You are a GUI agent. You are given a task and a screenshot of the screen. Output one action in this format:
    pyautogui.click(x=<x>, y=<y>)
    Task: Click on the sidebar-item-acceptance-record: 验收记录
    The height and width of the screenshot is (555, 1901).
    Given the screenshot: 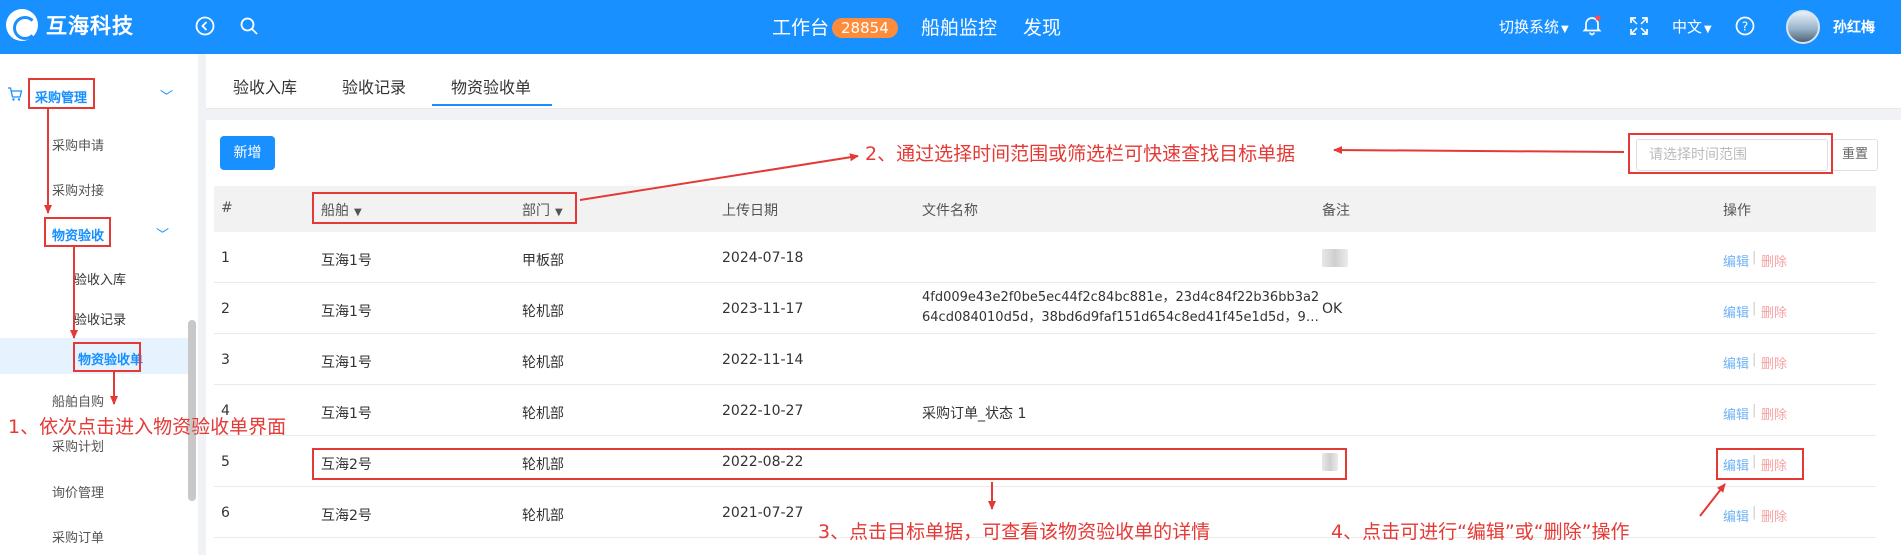 What is the action you would take?
    pyautogui.click(x=100, y=318)
    